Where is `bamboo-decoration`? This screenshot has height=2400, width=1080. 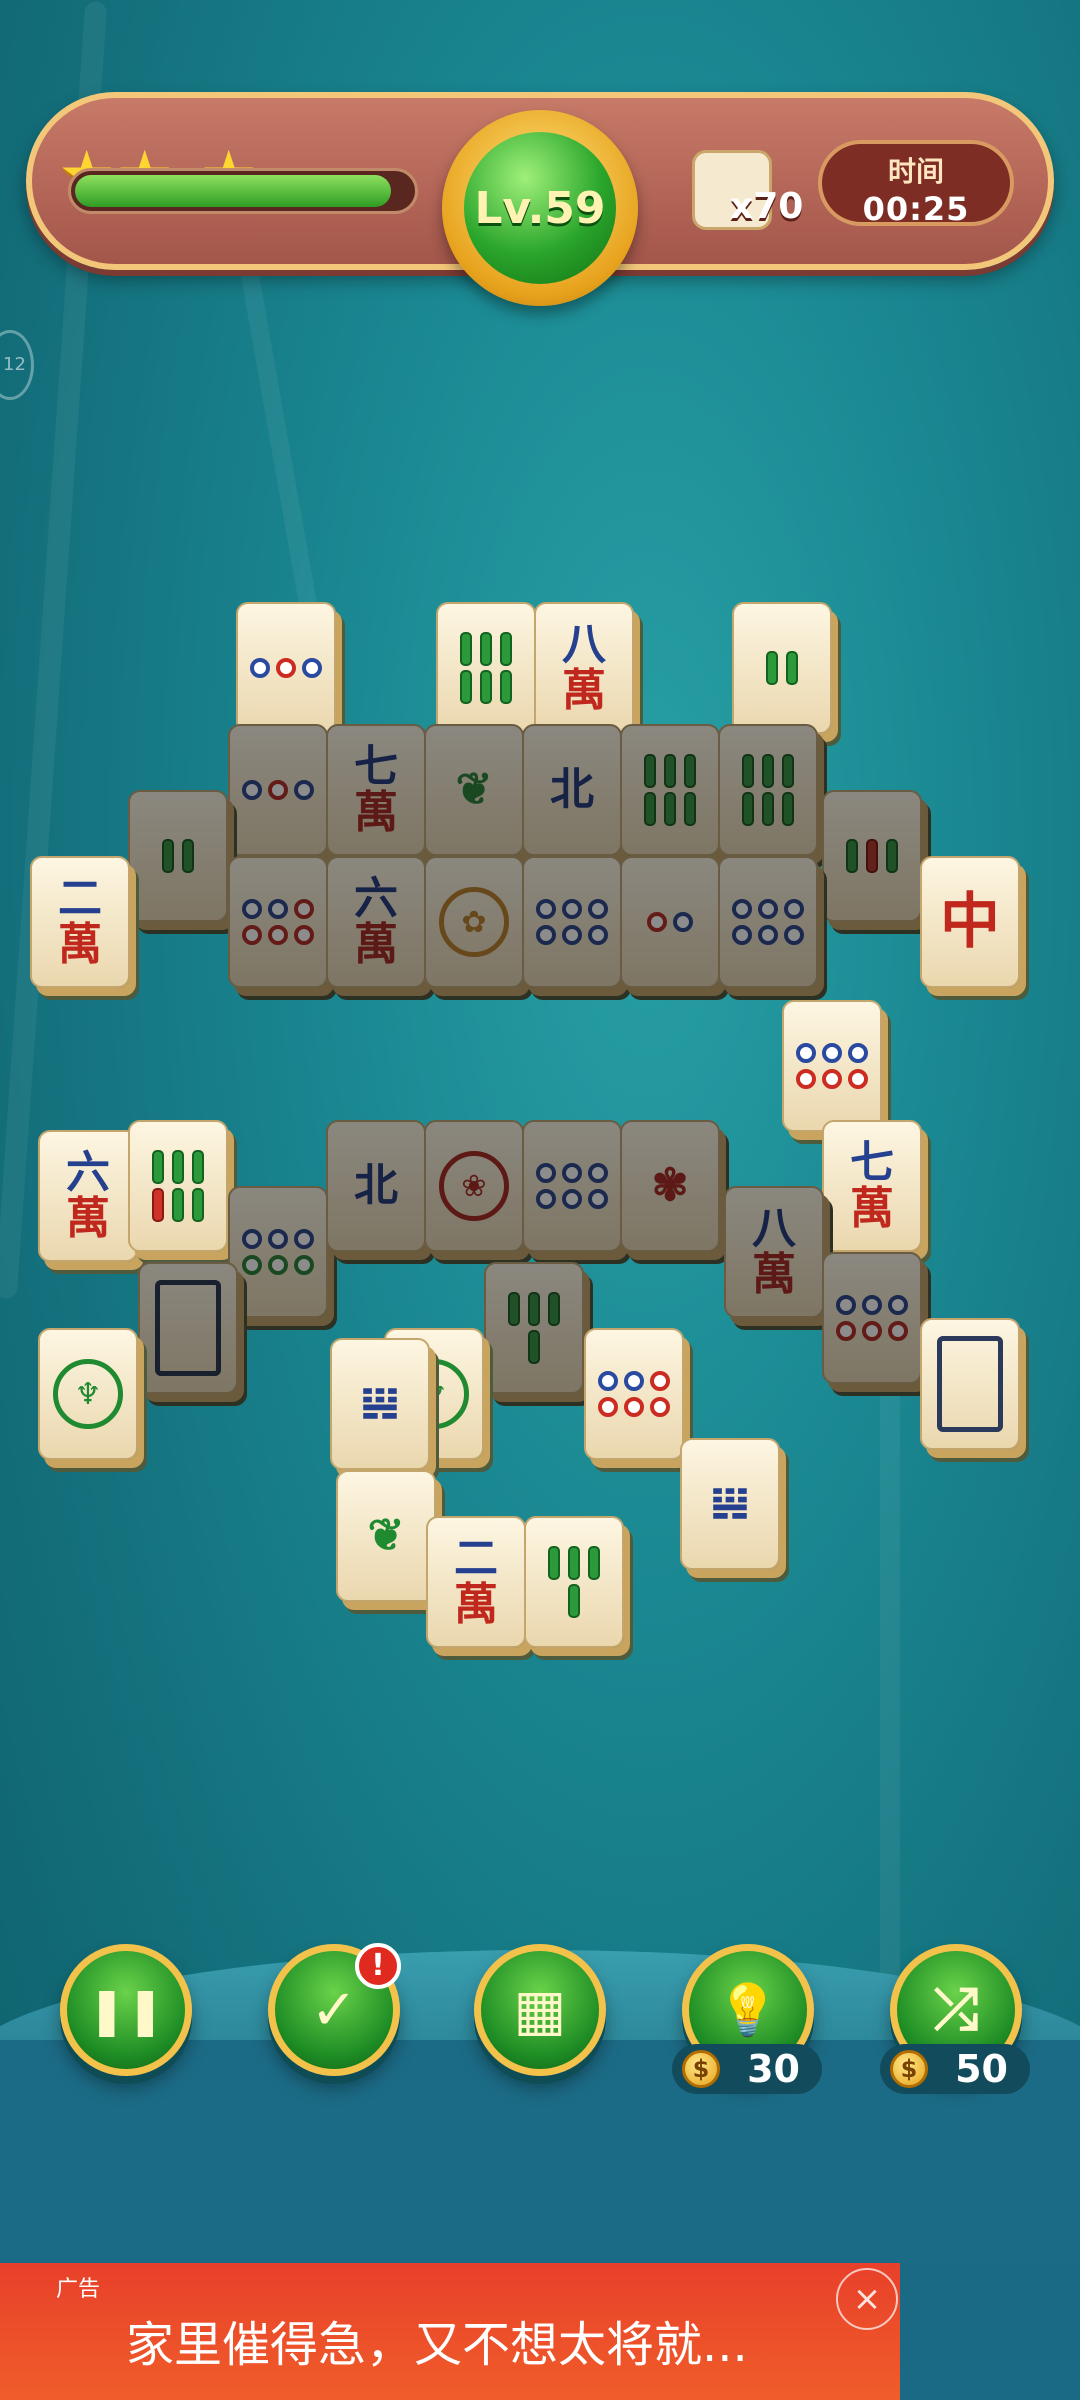 bamboo-decoration is located at coordinates (890, 1675).